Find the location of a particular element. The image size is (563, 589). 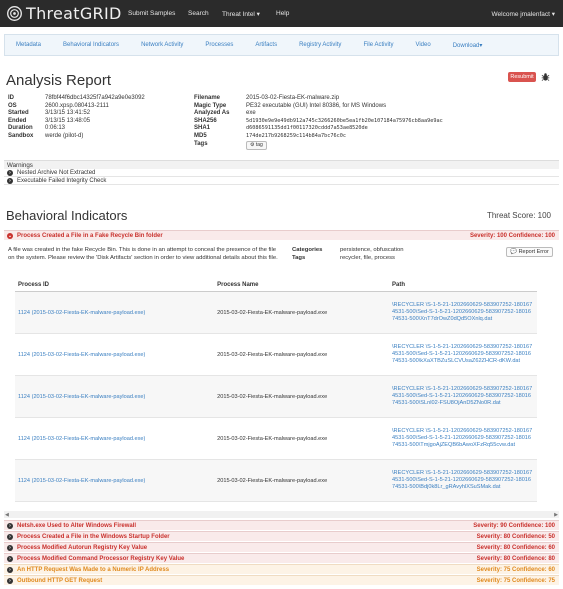

meta-md5: 174de217b9268259c114b84a7bc76c0c is located at coordinates (296, 136).